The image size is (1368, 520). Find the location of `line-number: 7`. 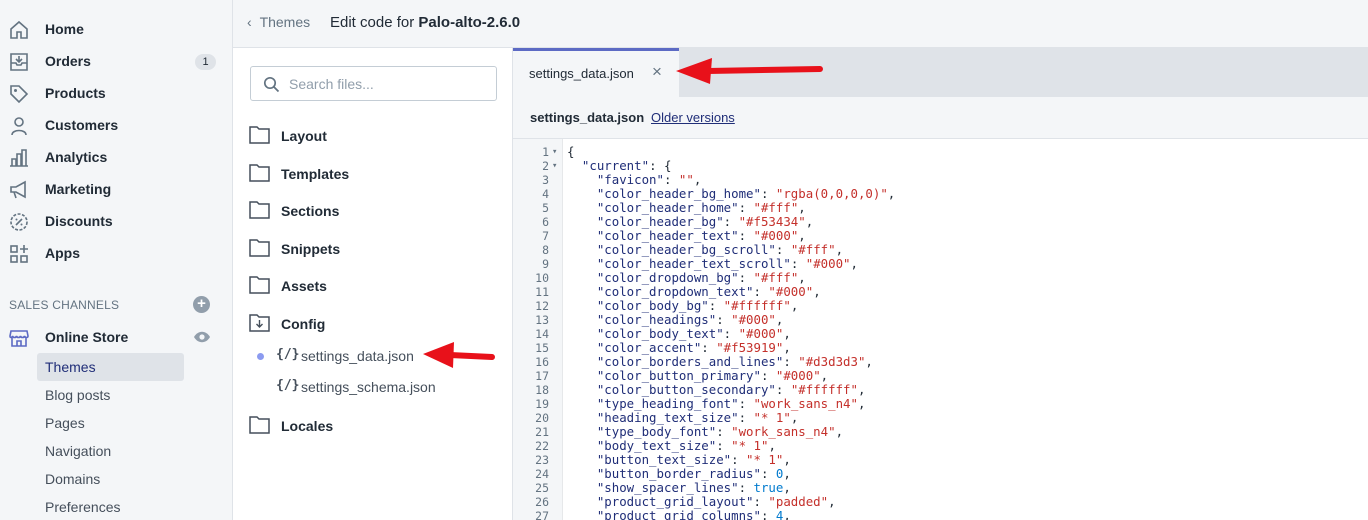

line-number: 7 is located at coordinates (545, 236).